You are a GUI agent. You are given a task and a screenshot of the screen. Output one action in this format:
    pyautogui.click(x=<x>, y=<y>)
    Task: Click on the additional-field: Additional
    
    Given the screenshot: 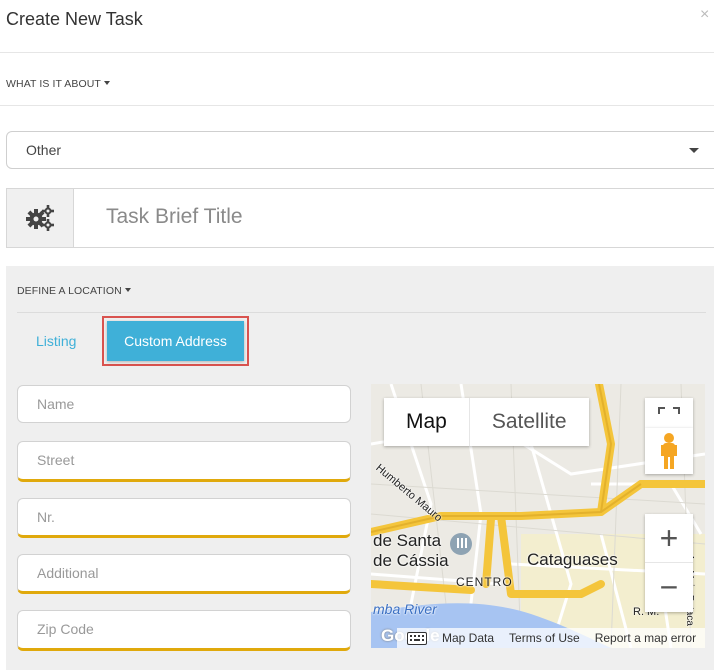 What is the action you would take?
    pyautogui.click(x=184, y=574)
    